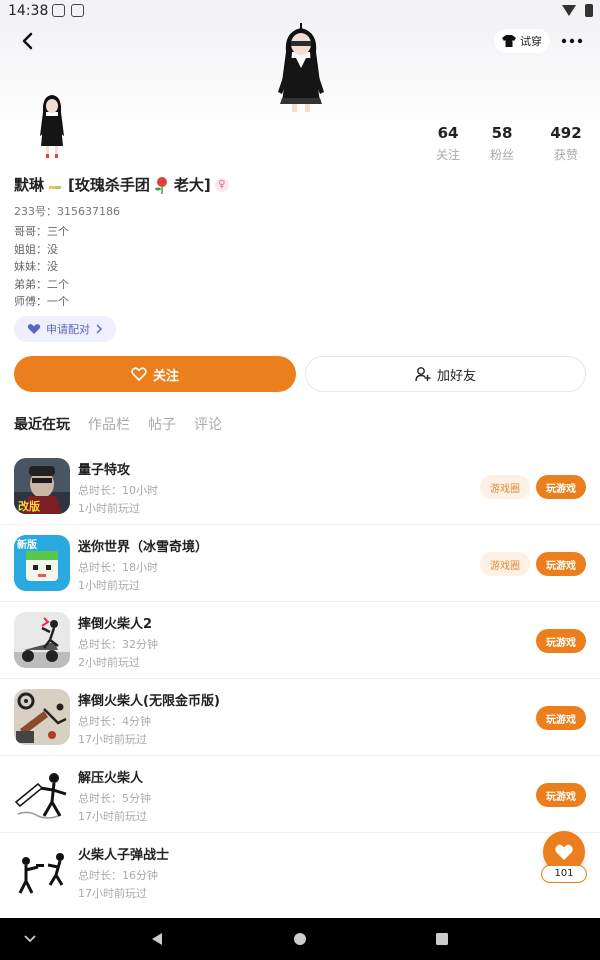 This screenshot has width=600, height=960. What do you see at coordinates (114, 721) in the screenshot?
I see `game-duration: 总时长：4分钟` at bounding box center [114, 721].